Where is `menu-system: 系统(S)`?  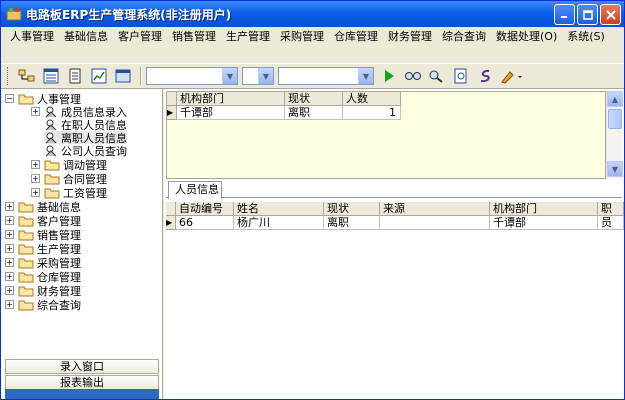 menu-system: 系统(S) is located at coordinates (586, 37).